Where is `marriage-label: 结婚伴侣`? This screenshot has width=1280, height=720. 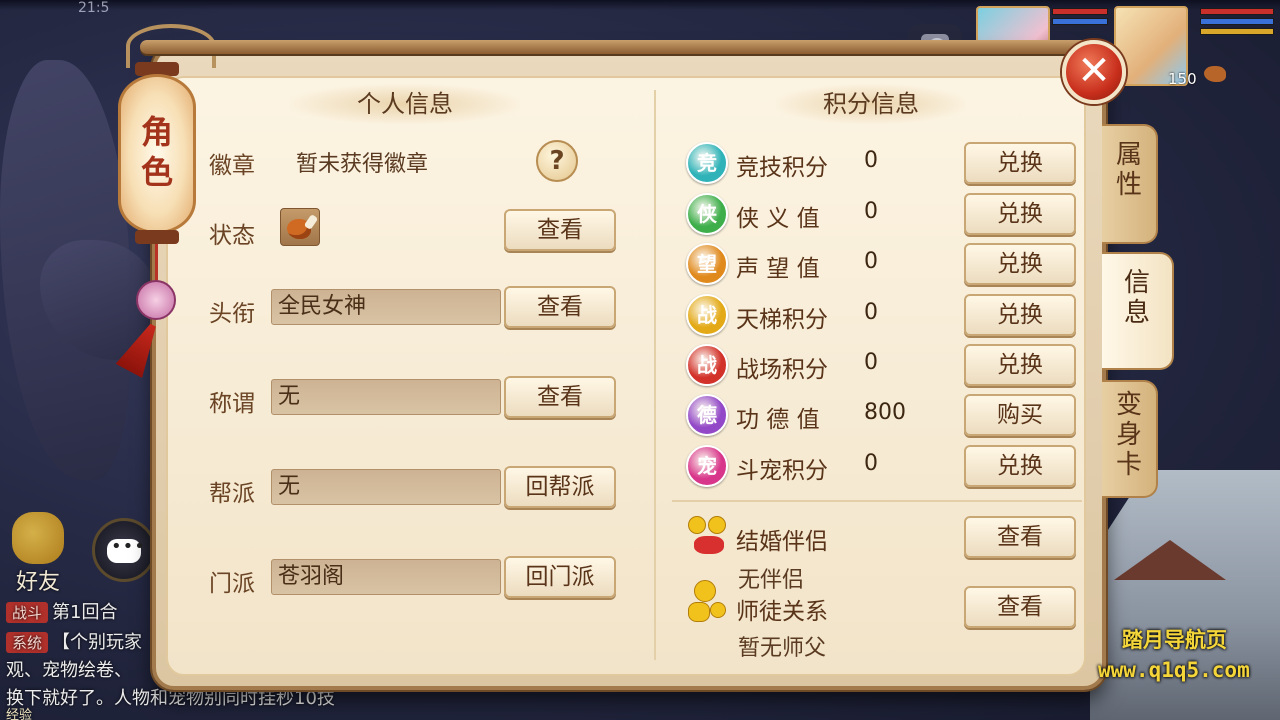 marriage-label: 结婚伴侣 is located at coordinates (782, 542).